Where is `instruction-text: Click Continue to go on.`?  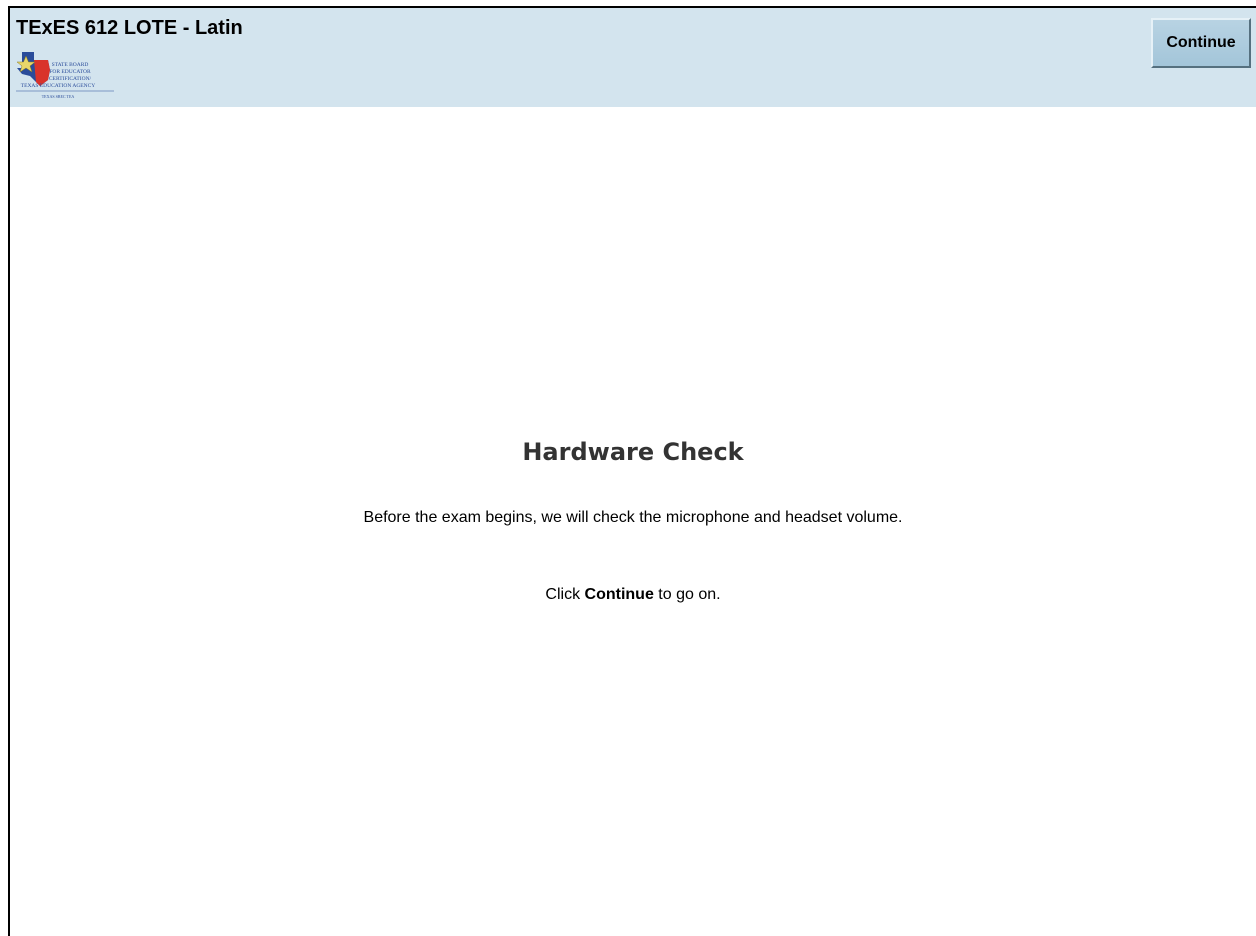
instruction-text: Click Continue to go on. is located at coordinates (633, 595).